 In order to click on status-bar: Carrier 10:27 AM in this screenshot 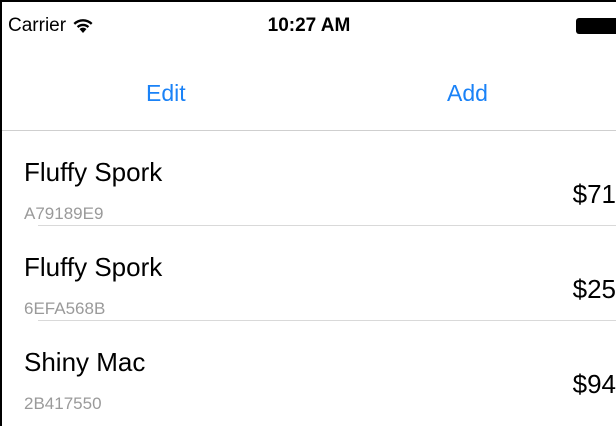, I will do `click(309, 22)`.